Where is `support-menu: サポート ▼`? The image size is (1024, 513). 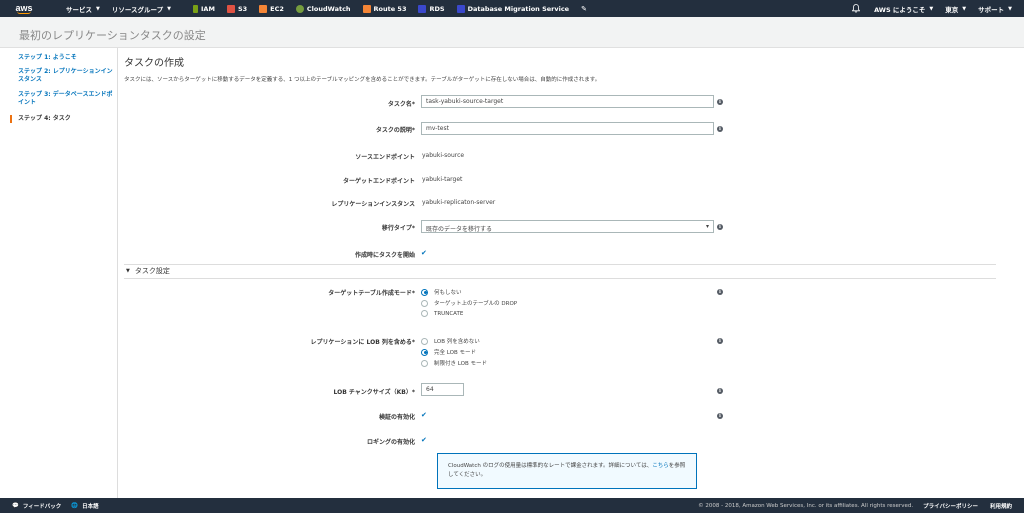 support-menu: サポート ▼ is located at coordinates (998, 8).